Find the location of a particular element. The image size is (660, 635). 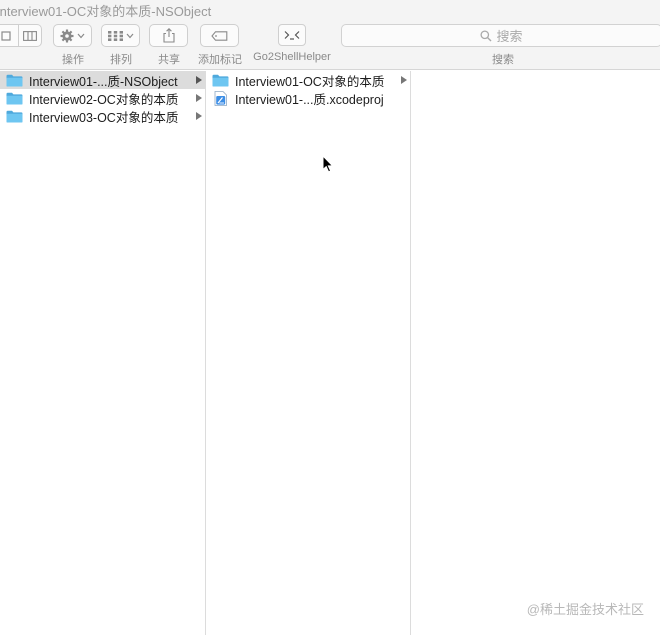

share-label: 共享 is located at coordinates (169, 60).